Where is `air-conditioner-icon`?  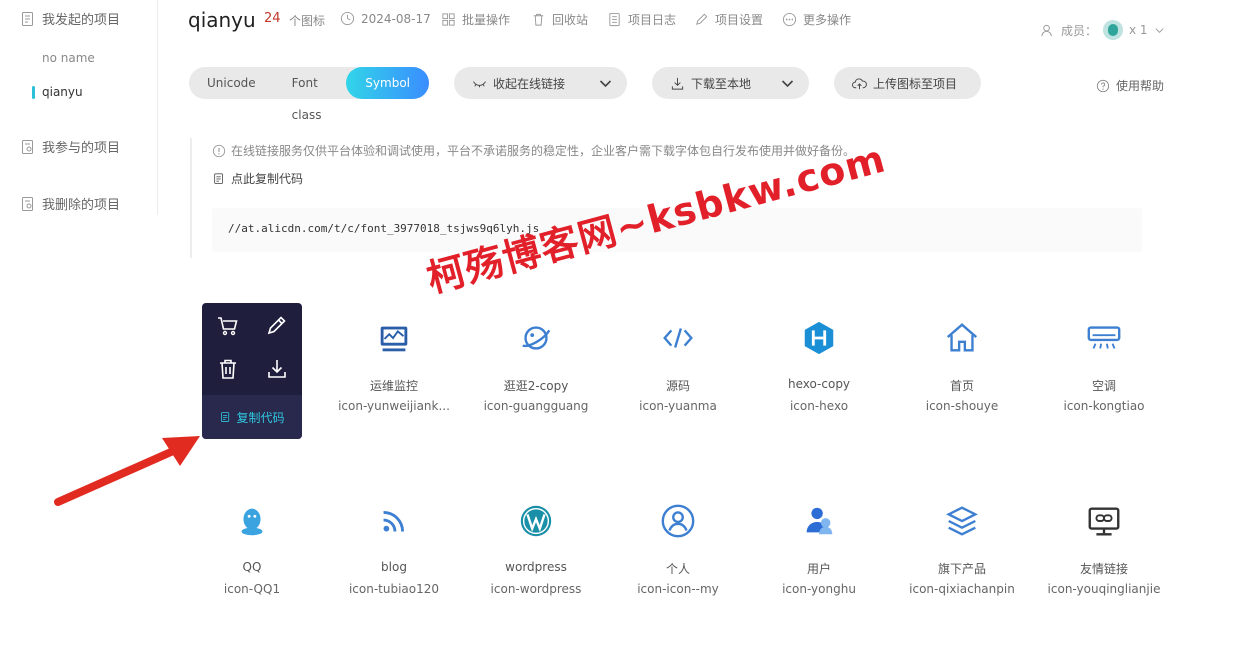
air-conditioner-icon is located at coordinates (1104, 337).